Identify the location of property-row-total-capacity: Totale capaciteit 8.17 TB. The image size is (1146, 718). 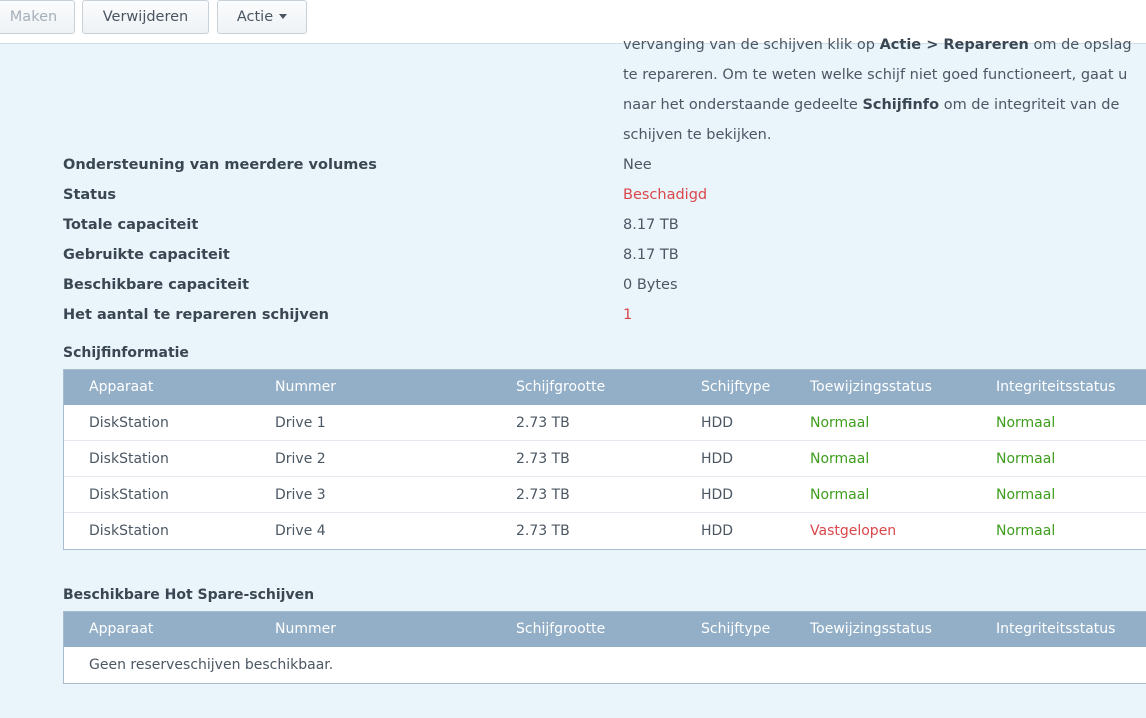
(603, 225).